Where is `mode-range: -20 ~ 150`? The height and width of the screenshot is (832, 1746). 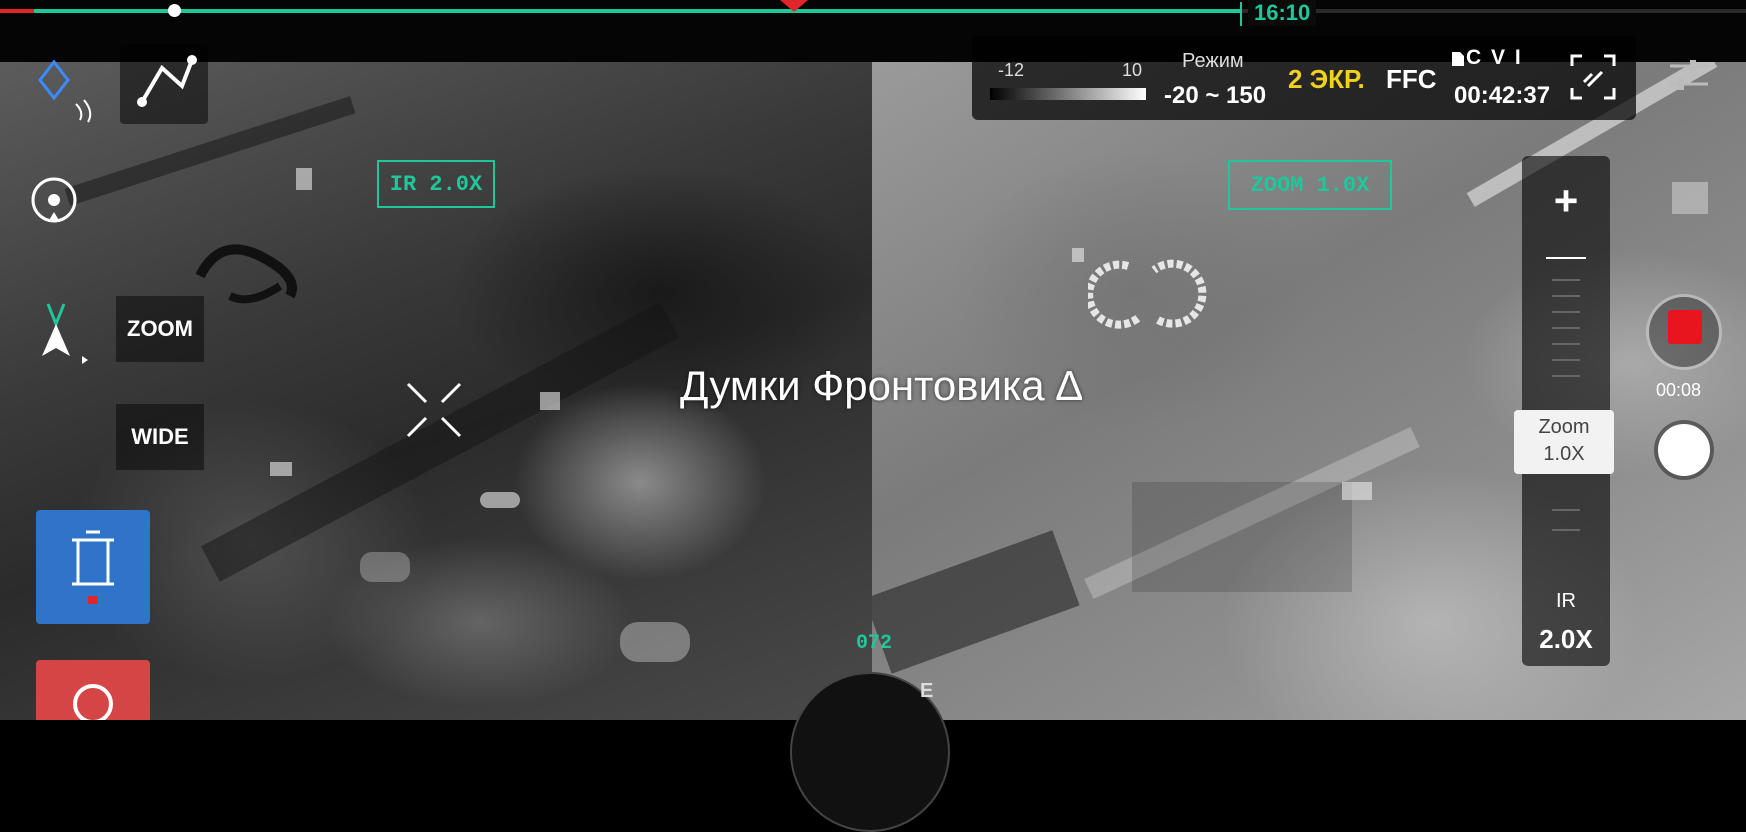
mode-range: -20 ~ 150 is located at coordinates (1215, 96).